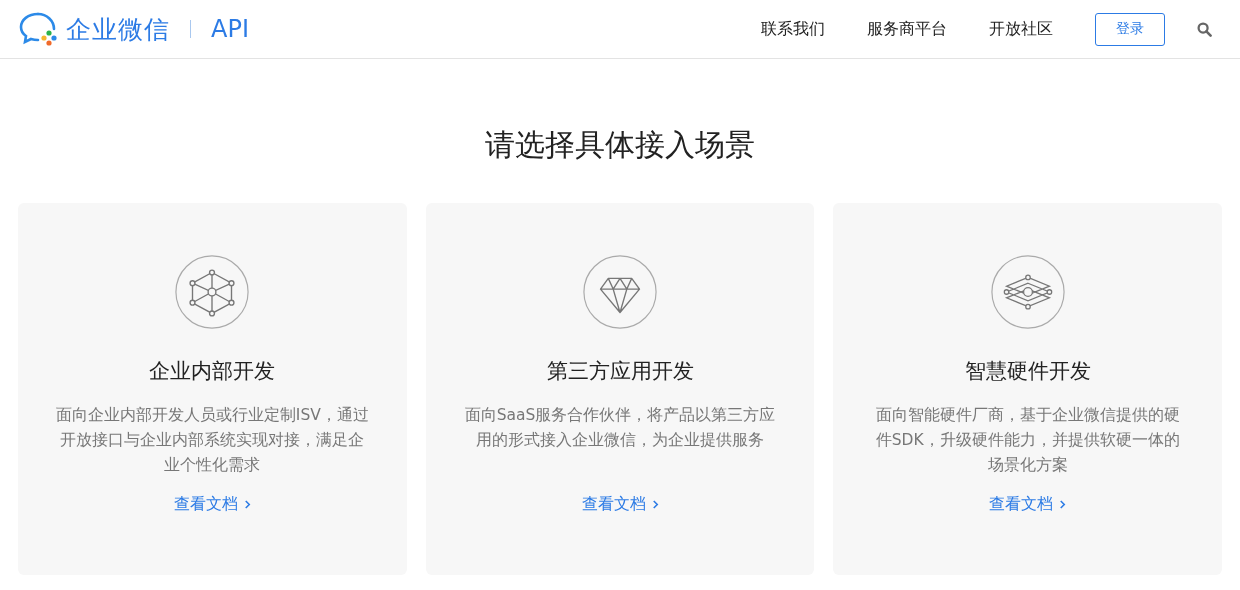 The image size is (1240, 590). What do you see at coordinates (118, 29) in the screenshot?
I see `brand-name: 企业微信` at bounding box center [118, 29].